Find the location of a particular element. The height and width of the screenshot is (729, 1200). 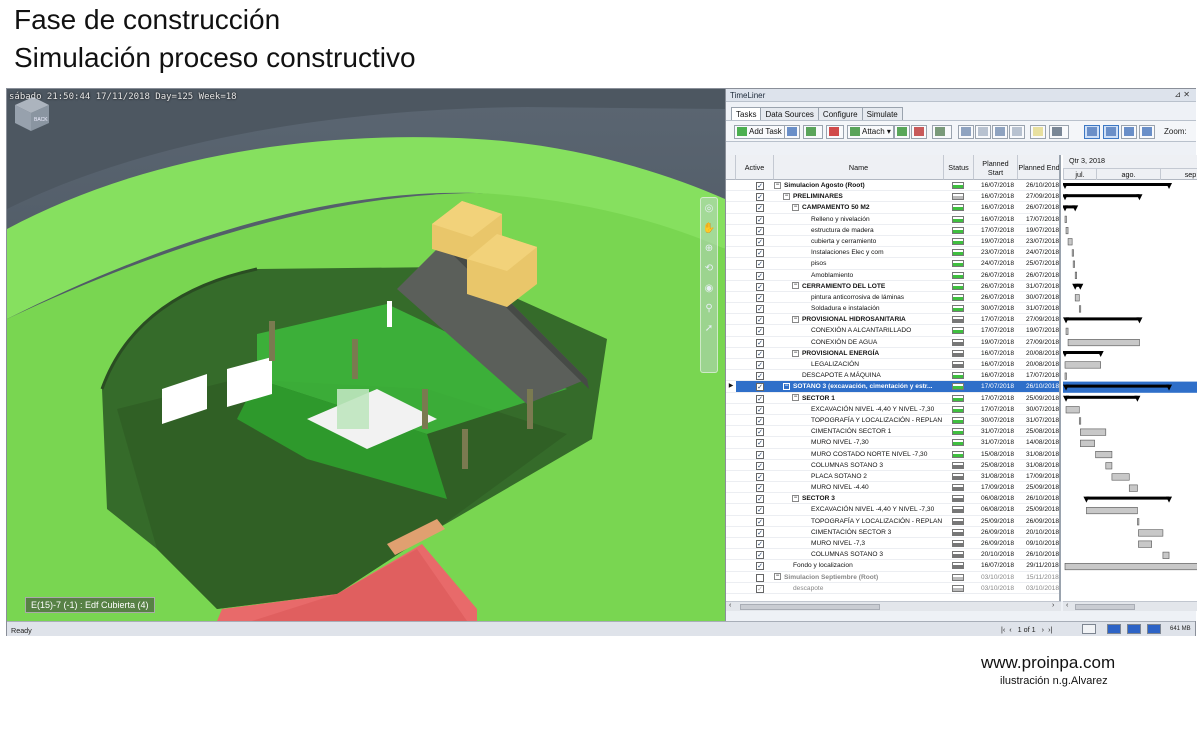

task-grid-hscrollbar: ‹ › is located at coordinates (893, 606).